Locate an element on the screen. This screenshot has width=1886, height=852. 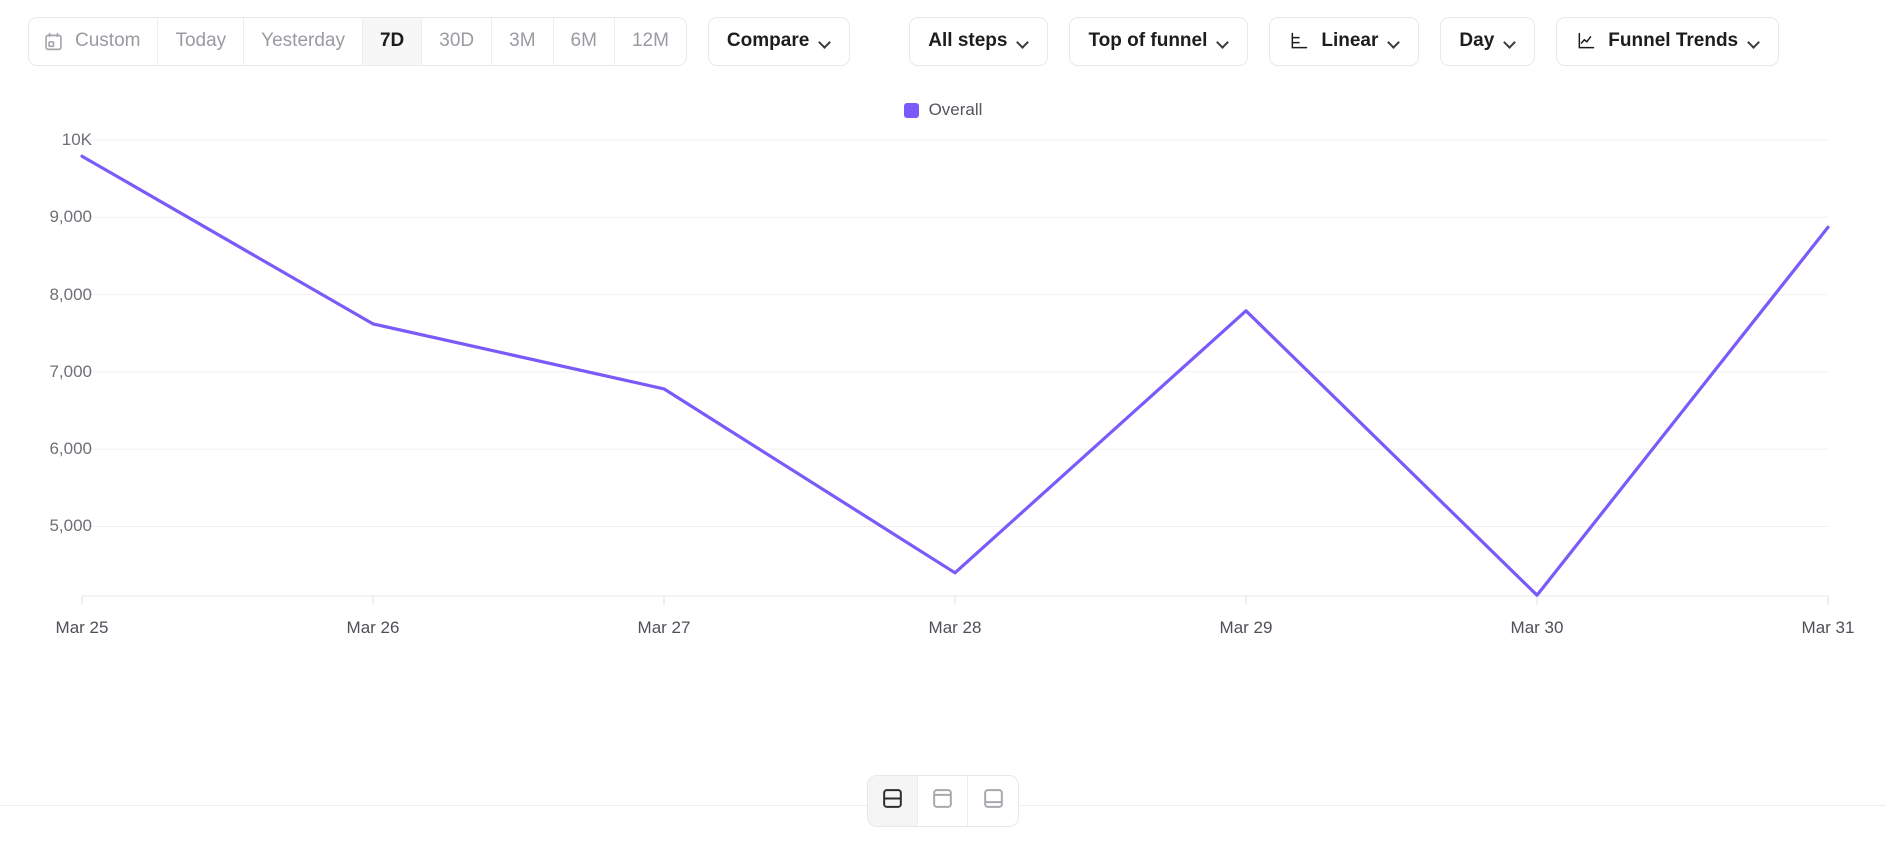
calendar-icon is located at coordinates (53, 41).